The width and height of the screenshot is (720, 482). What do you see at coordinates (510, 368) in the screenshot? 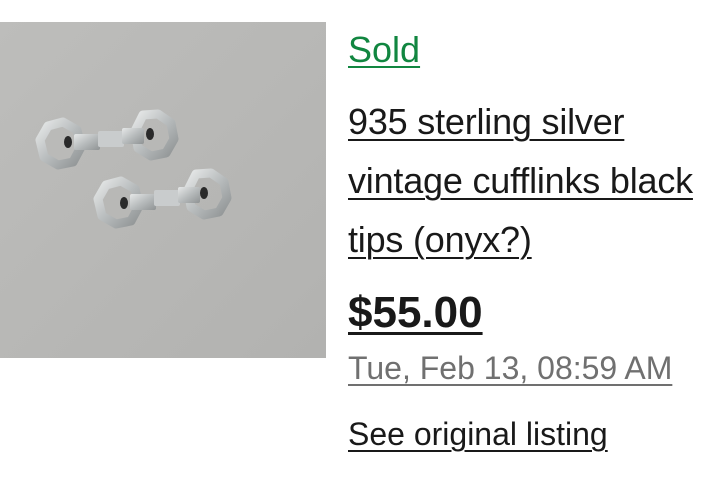
I see `sold-date: Tue, Feb 13, 08:59 AM` at bounding box center [510, 368].